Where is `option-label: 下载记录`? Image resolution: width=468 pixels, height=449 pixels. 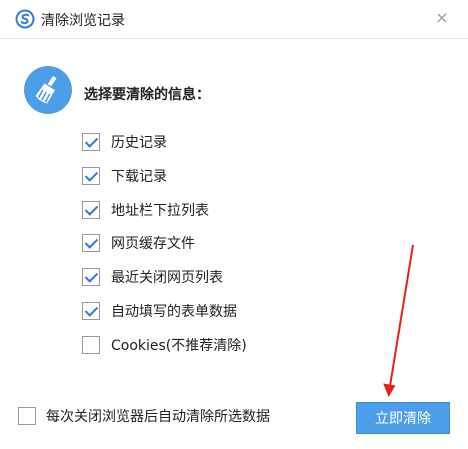 option-label: 下载记录 is located at coordinates (139, 177).